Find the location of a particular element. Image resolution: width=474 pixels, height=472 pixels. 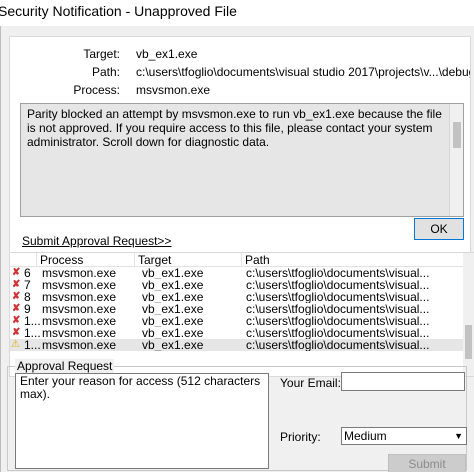

row-number: 7 is located at coordinates (27, 285).